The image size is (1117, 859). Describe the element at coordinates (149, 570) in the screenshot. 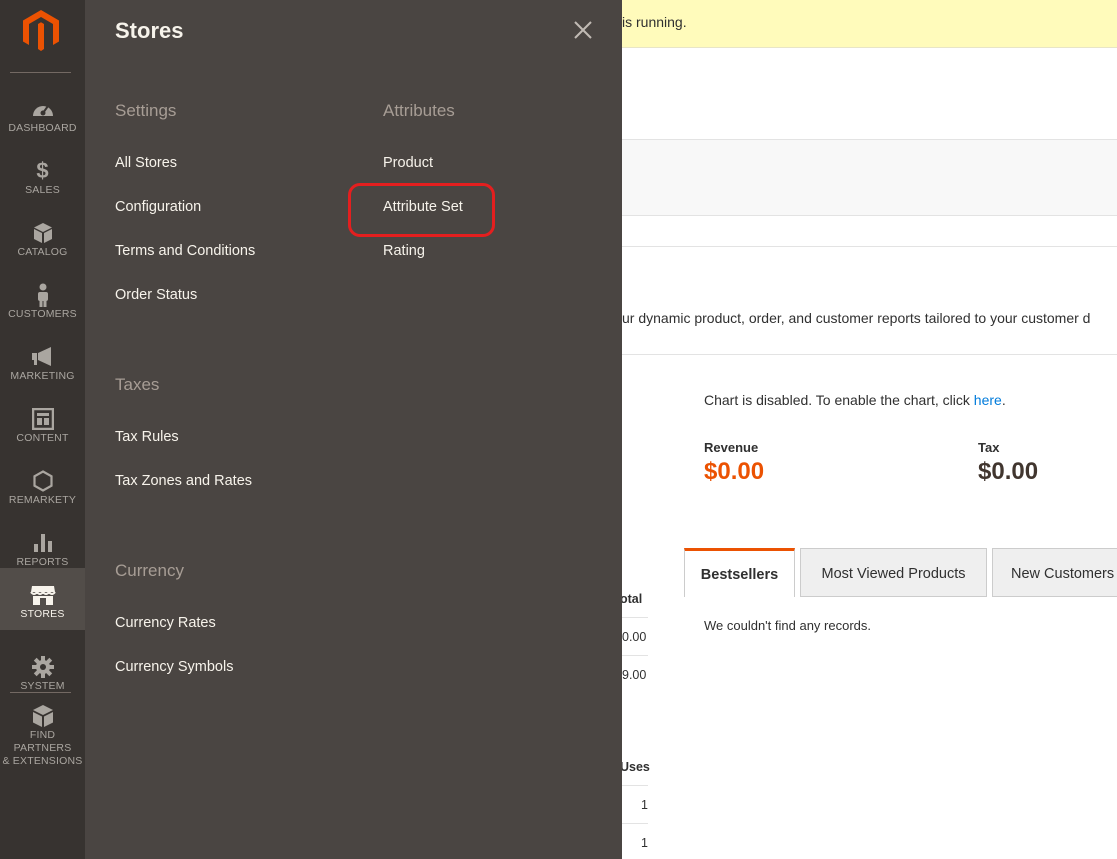

I see `section-heading-currency: Currency` at that location.